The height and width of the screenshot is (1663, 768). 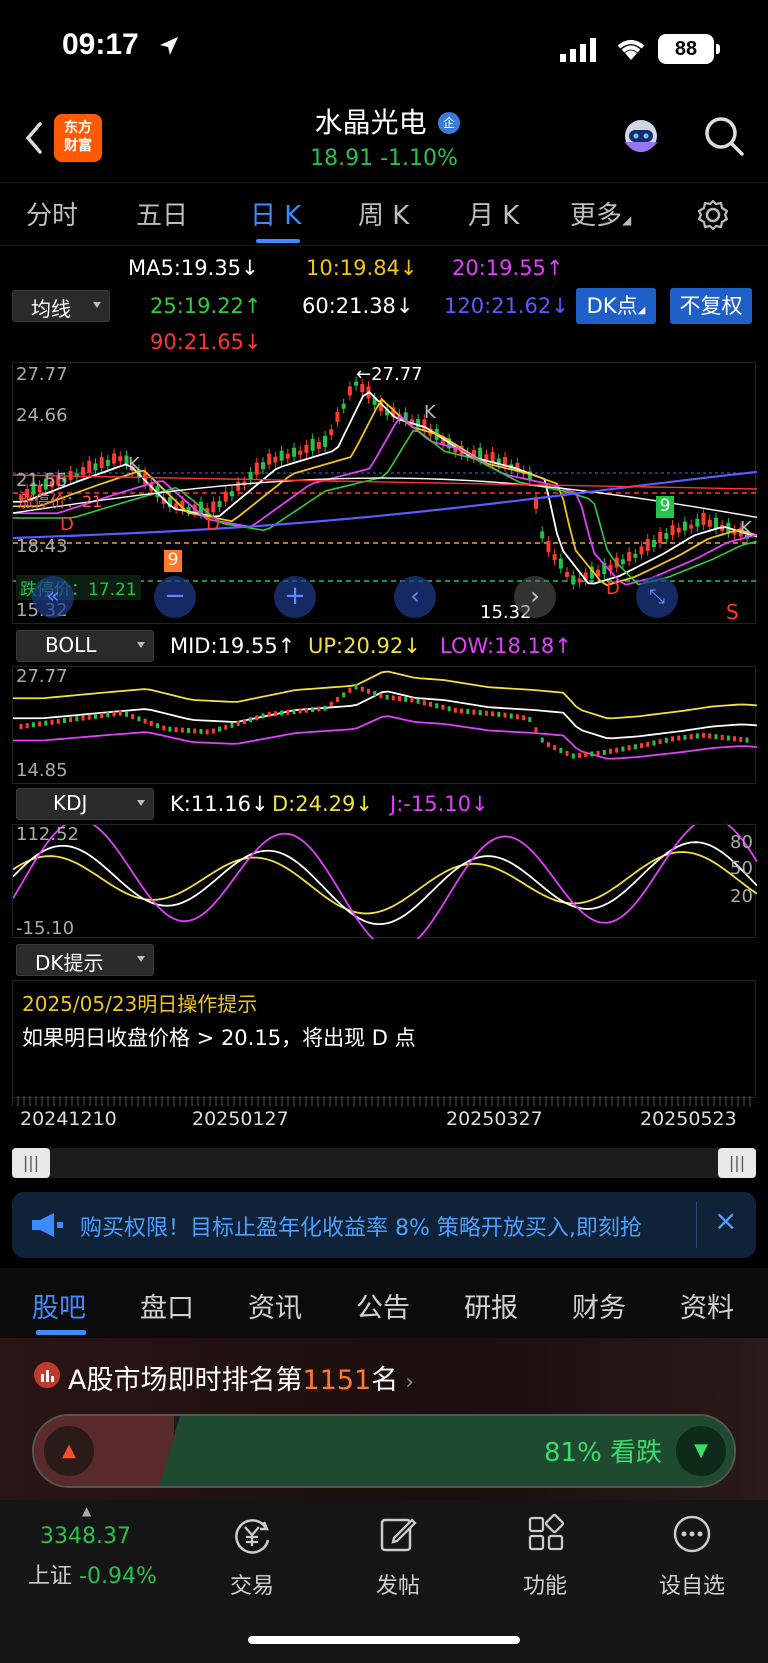 What do you see at coordinates (175, 597) in the screenshot?
I see `zoom-out-icon: −` at bounding box center [175, 597].